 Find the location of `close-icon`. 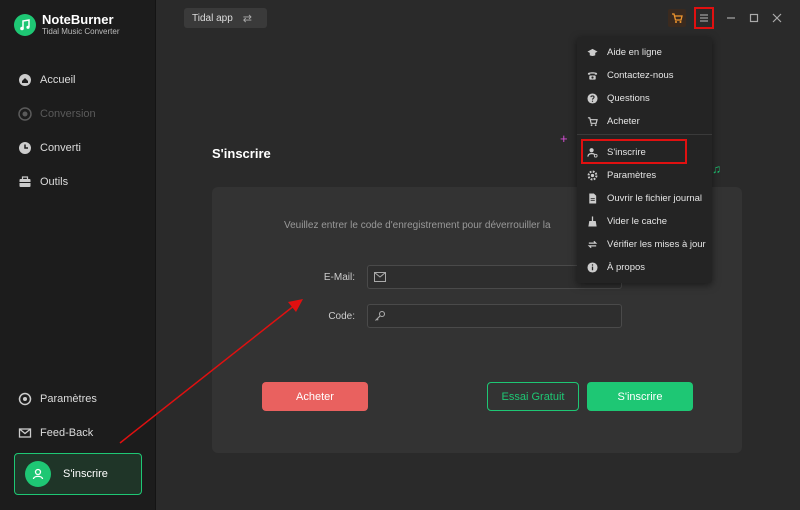

close-icon is located at coordinates (777, 18).